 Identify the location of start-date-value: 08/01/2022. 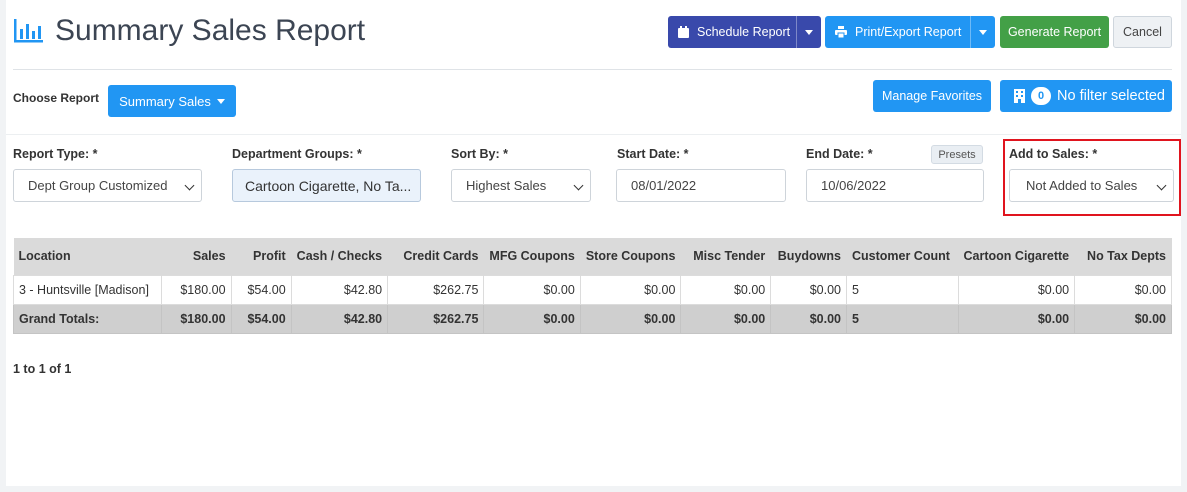
(664, 185).